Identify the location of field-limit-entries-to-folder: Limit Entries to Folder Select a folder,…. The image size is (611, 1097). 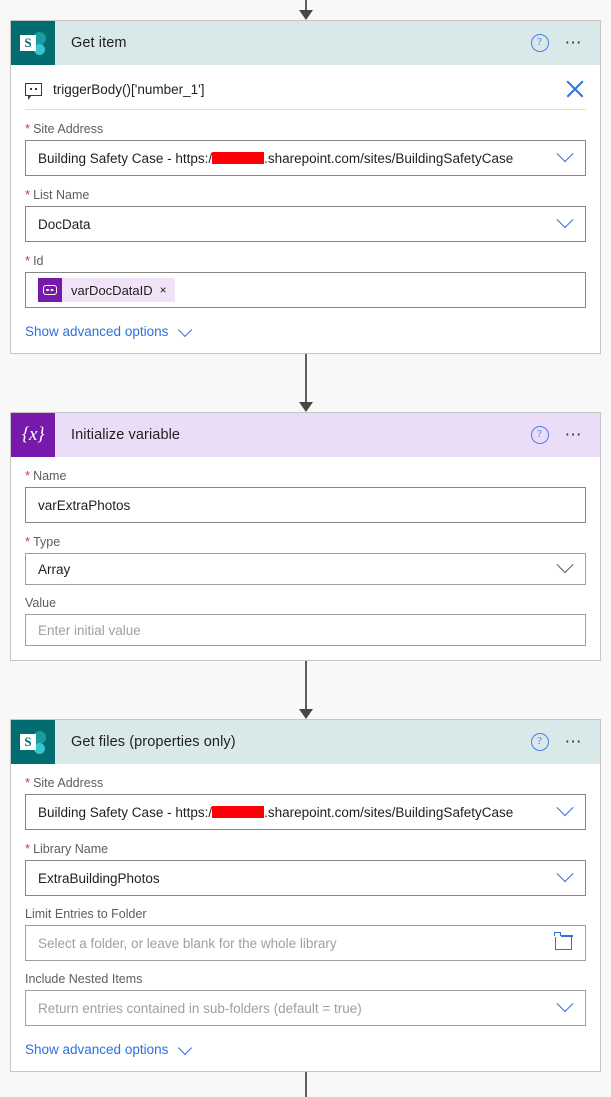
(305, 934).